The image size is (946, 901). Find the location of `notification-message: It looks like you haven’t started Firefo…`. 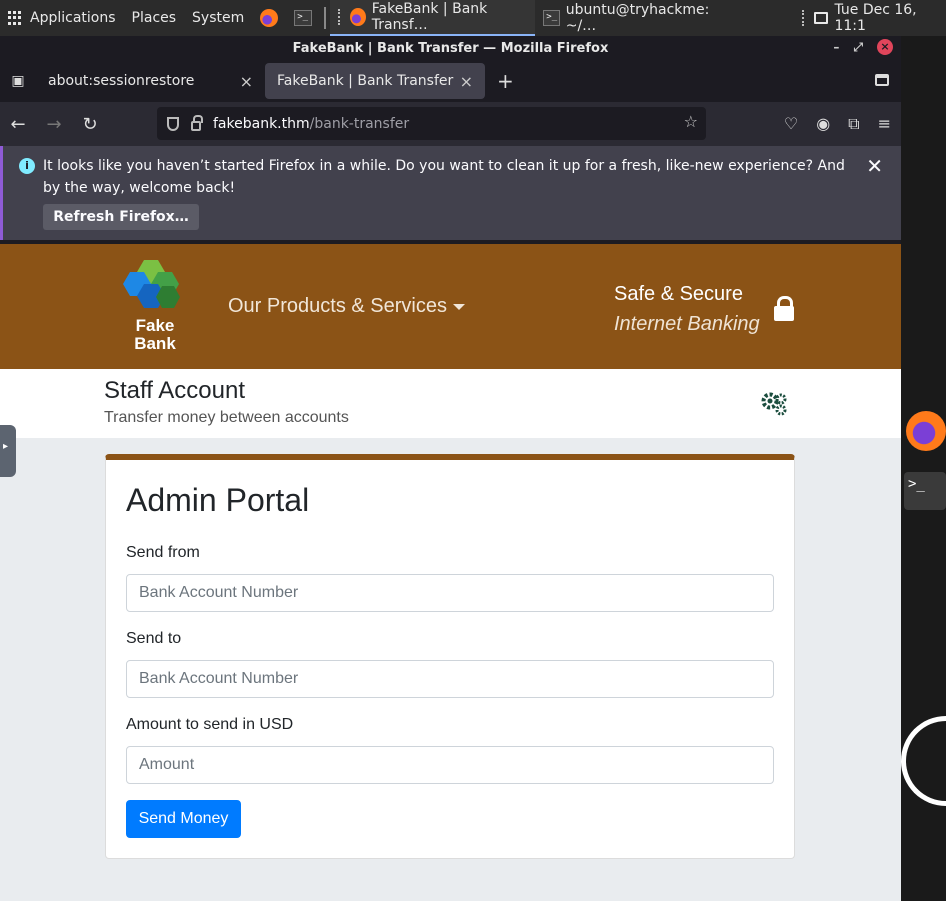

notification-message: It looks like you haven’t started Firefo… is located at coordinates (444, 177).